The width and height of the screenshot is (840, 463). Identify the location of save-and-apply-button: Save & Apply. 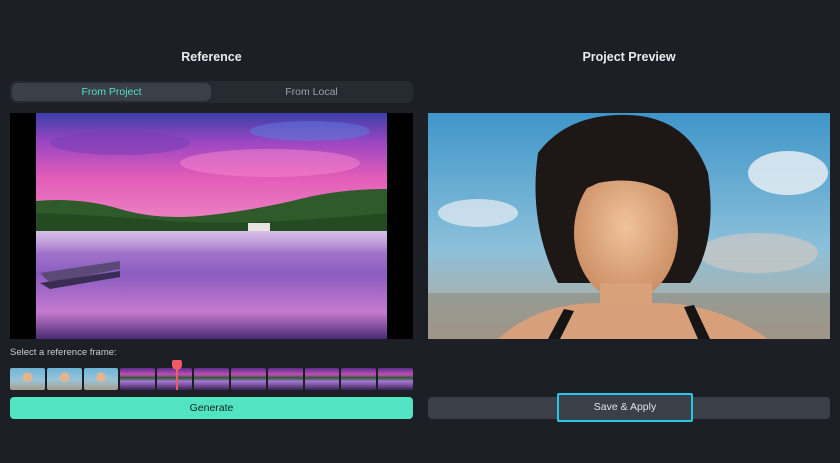
(625, 407).